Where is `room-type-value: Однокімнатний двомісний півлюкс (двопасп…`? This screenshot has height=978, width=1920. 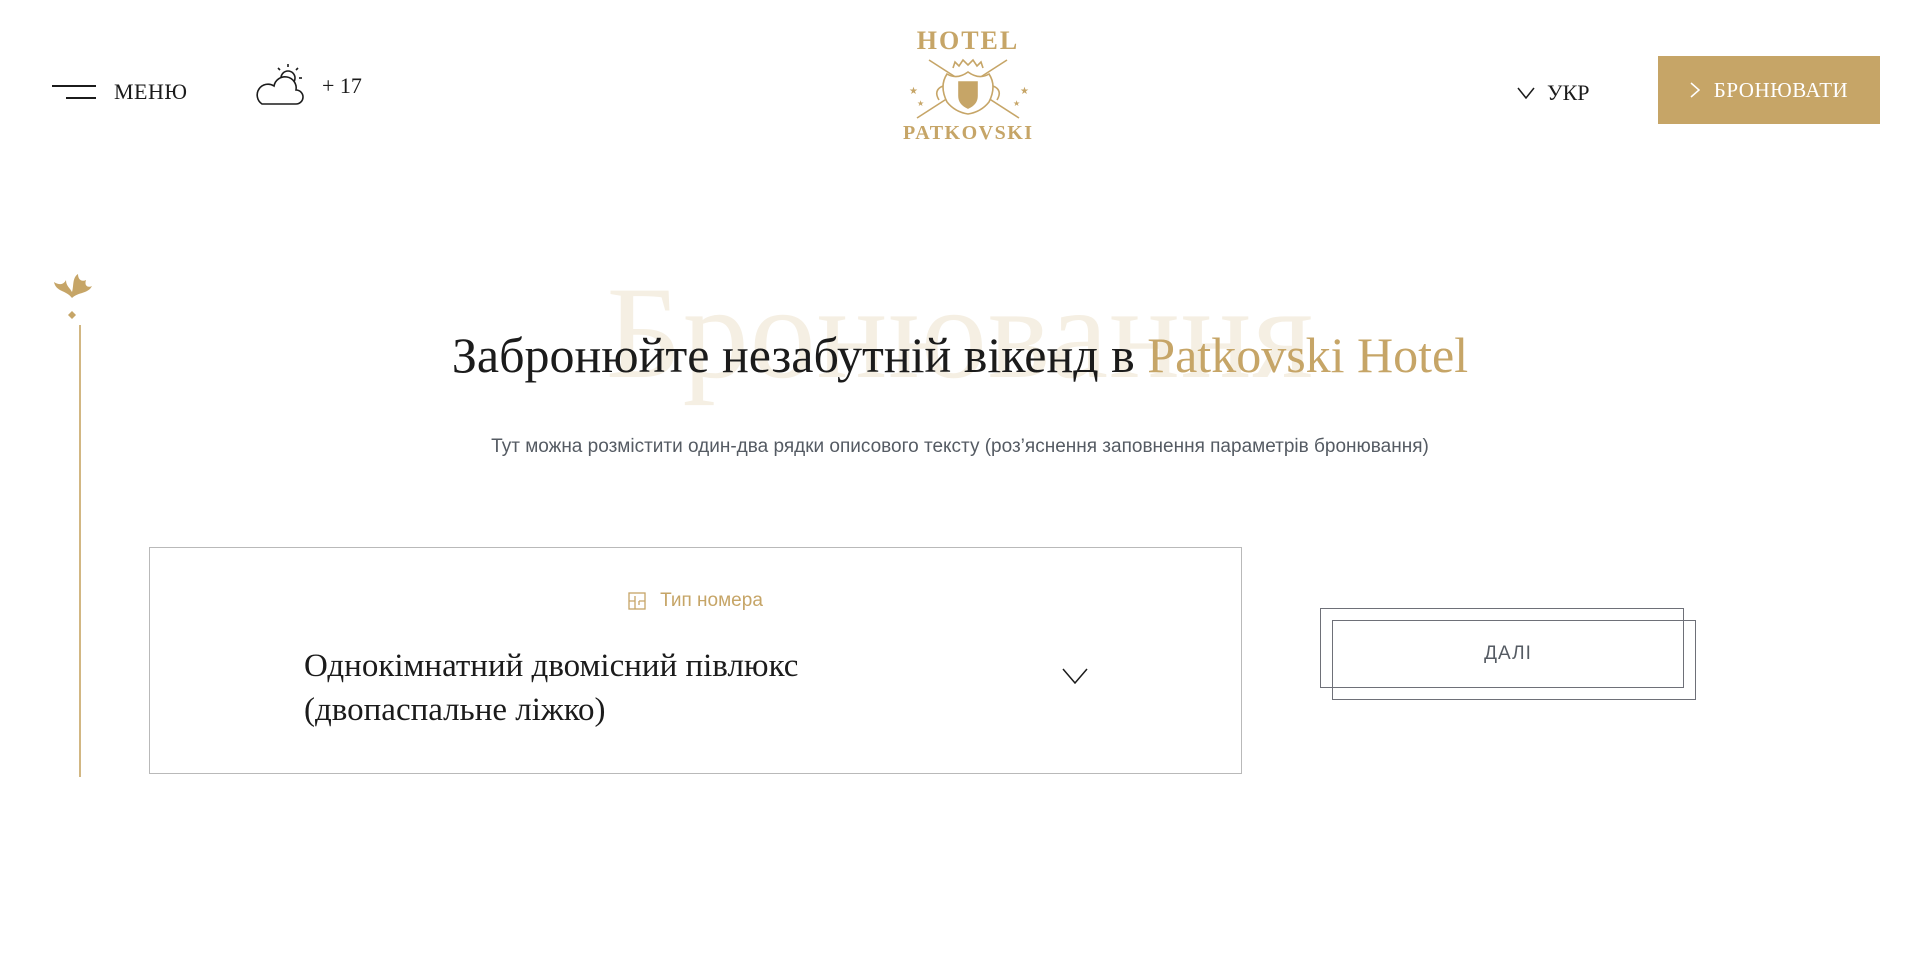
room-type-value: Однокімнатний двомісний півлюкс (двопасп… is located at coordinates (624, 688).